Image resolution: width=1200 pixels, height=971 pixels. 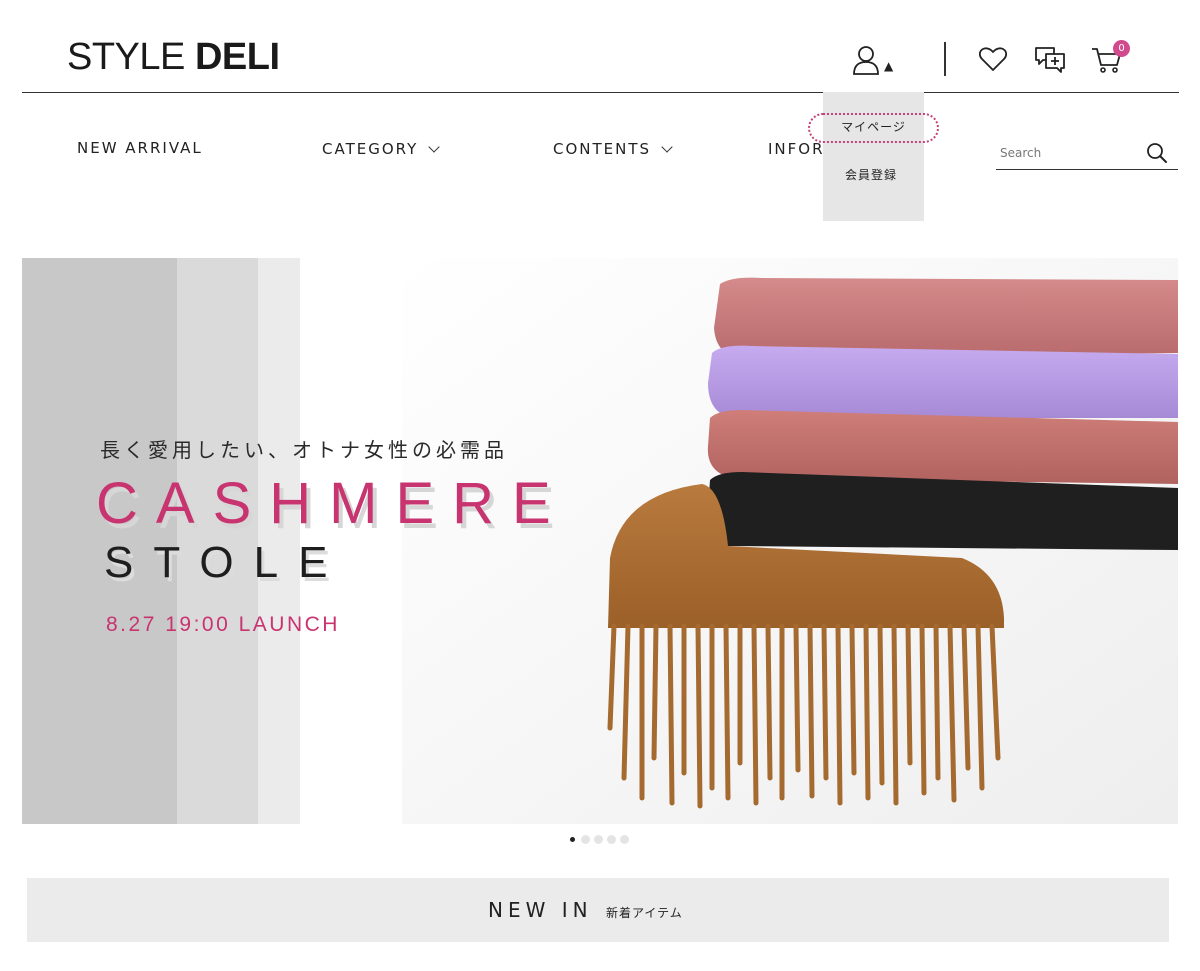 I want to click on section-subtitle: 新着アイテム, so click(x=644, y=913).